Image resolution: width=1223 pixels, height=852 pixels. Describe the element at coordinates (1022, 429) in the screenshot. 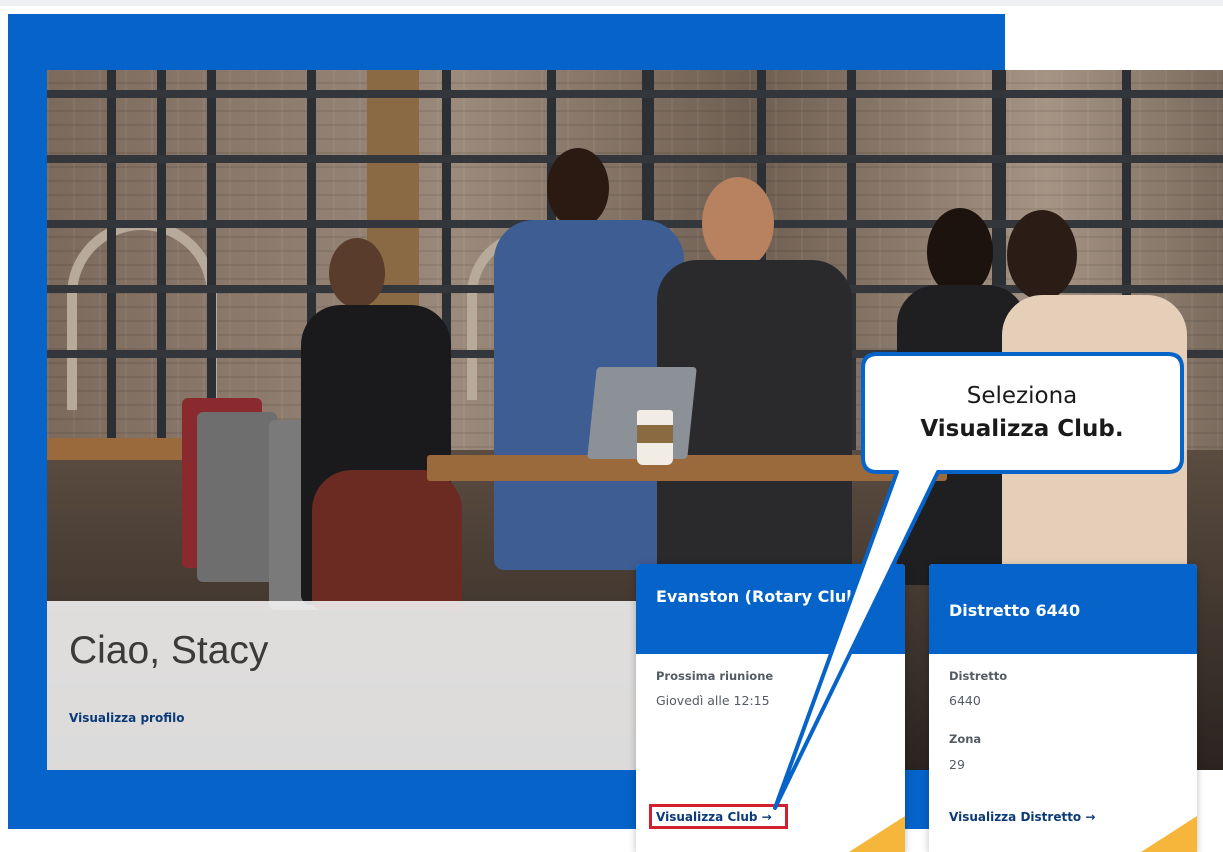

I see `callout-line2: Visualizza Club.` at that location.